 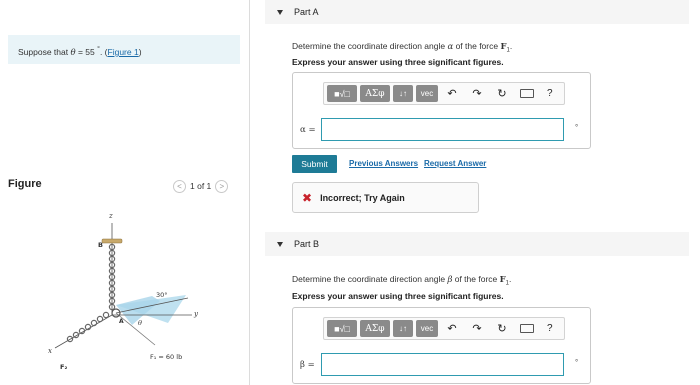 I want to click on chain, so click(x=91, y=293).